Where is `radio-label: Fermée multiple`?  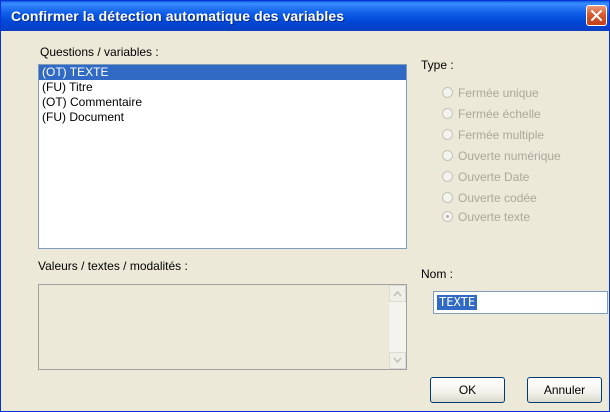 radio-label: Fermée multiple is located at coordinates (501, 135).